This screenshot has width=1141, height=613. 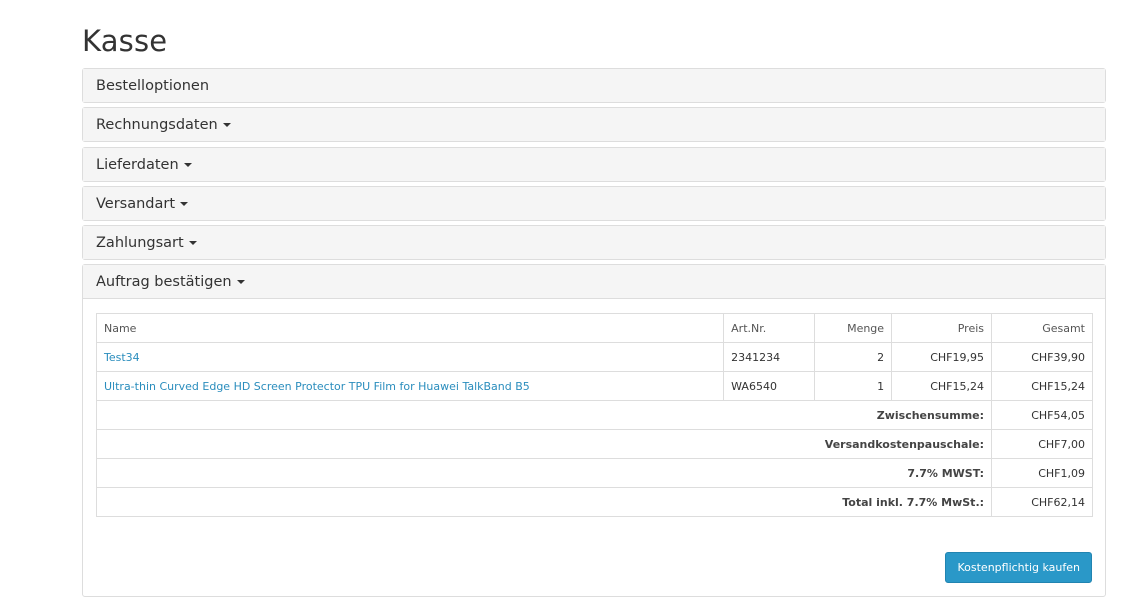 I want to click on page-title: Kasse, so click(x=125, y=41).